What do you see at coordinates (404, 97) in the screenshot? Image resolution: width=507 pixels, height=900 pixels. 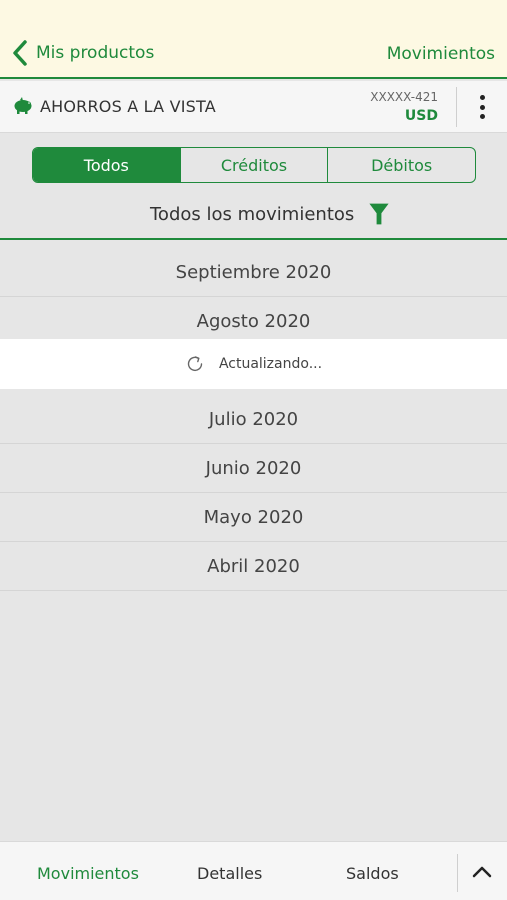 I see `account-number: XXXXX-421` at bounding box center [404, 97].